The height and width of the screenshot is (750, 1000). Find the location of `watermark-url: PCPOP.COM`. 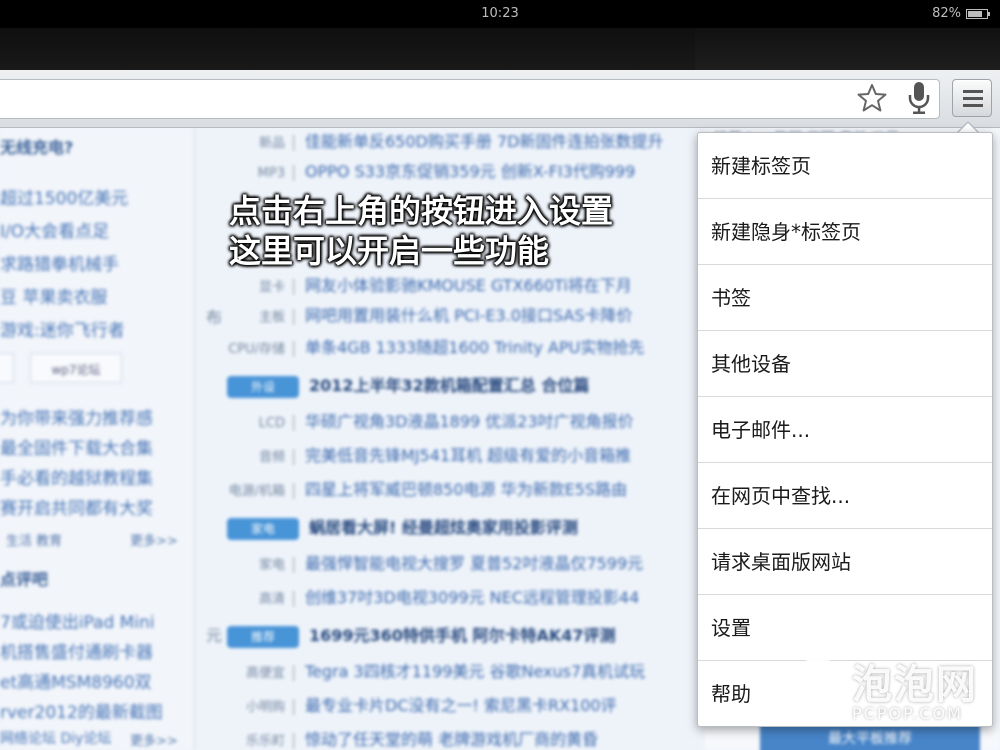

watermark-url: PCPOP.COM is located at coordinates (907, 713).